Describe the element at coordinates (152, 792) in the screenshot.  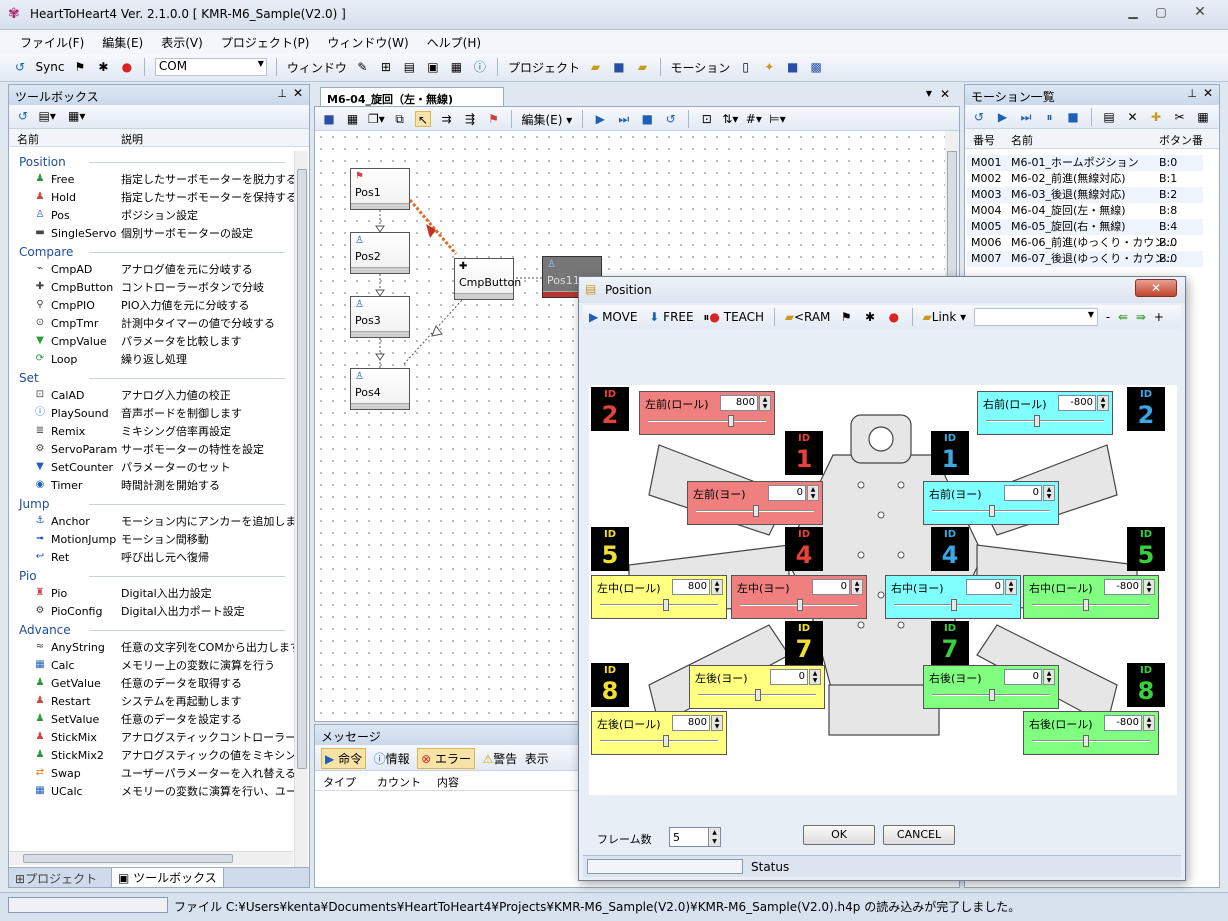
I see `toolbox-item-ucalc: ▦ UCalc メモリーの変数に演算を行い、ユー` at that location.